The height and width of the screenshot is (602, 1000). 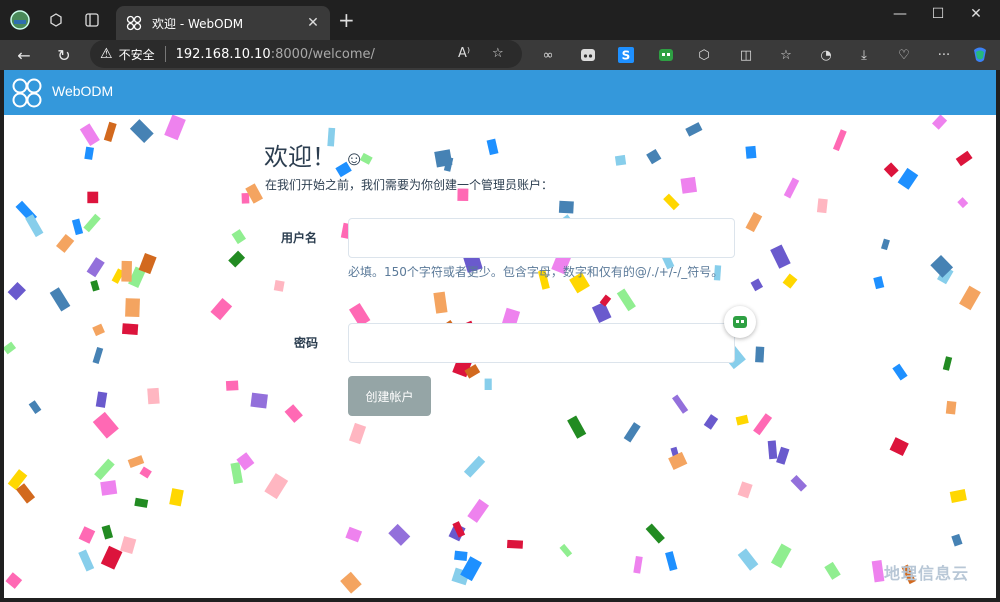 I want to click on maximize-icon: ☐, so click(x=938, y=14).